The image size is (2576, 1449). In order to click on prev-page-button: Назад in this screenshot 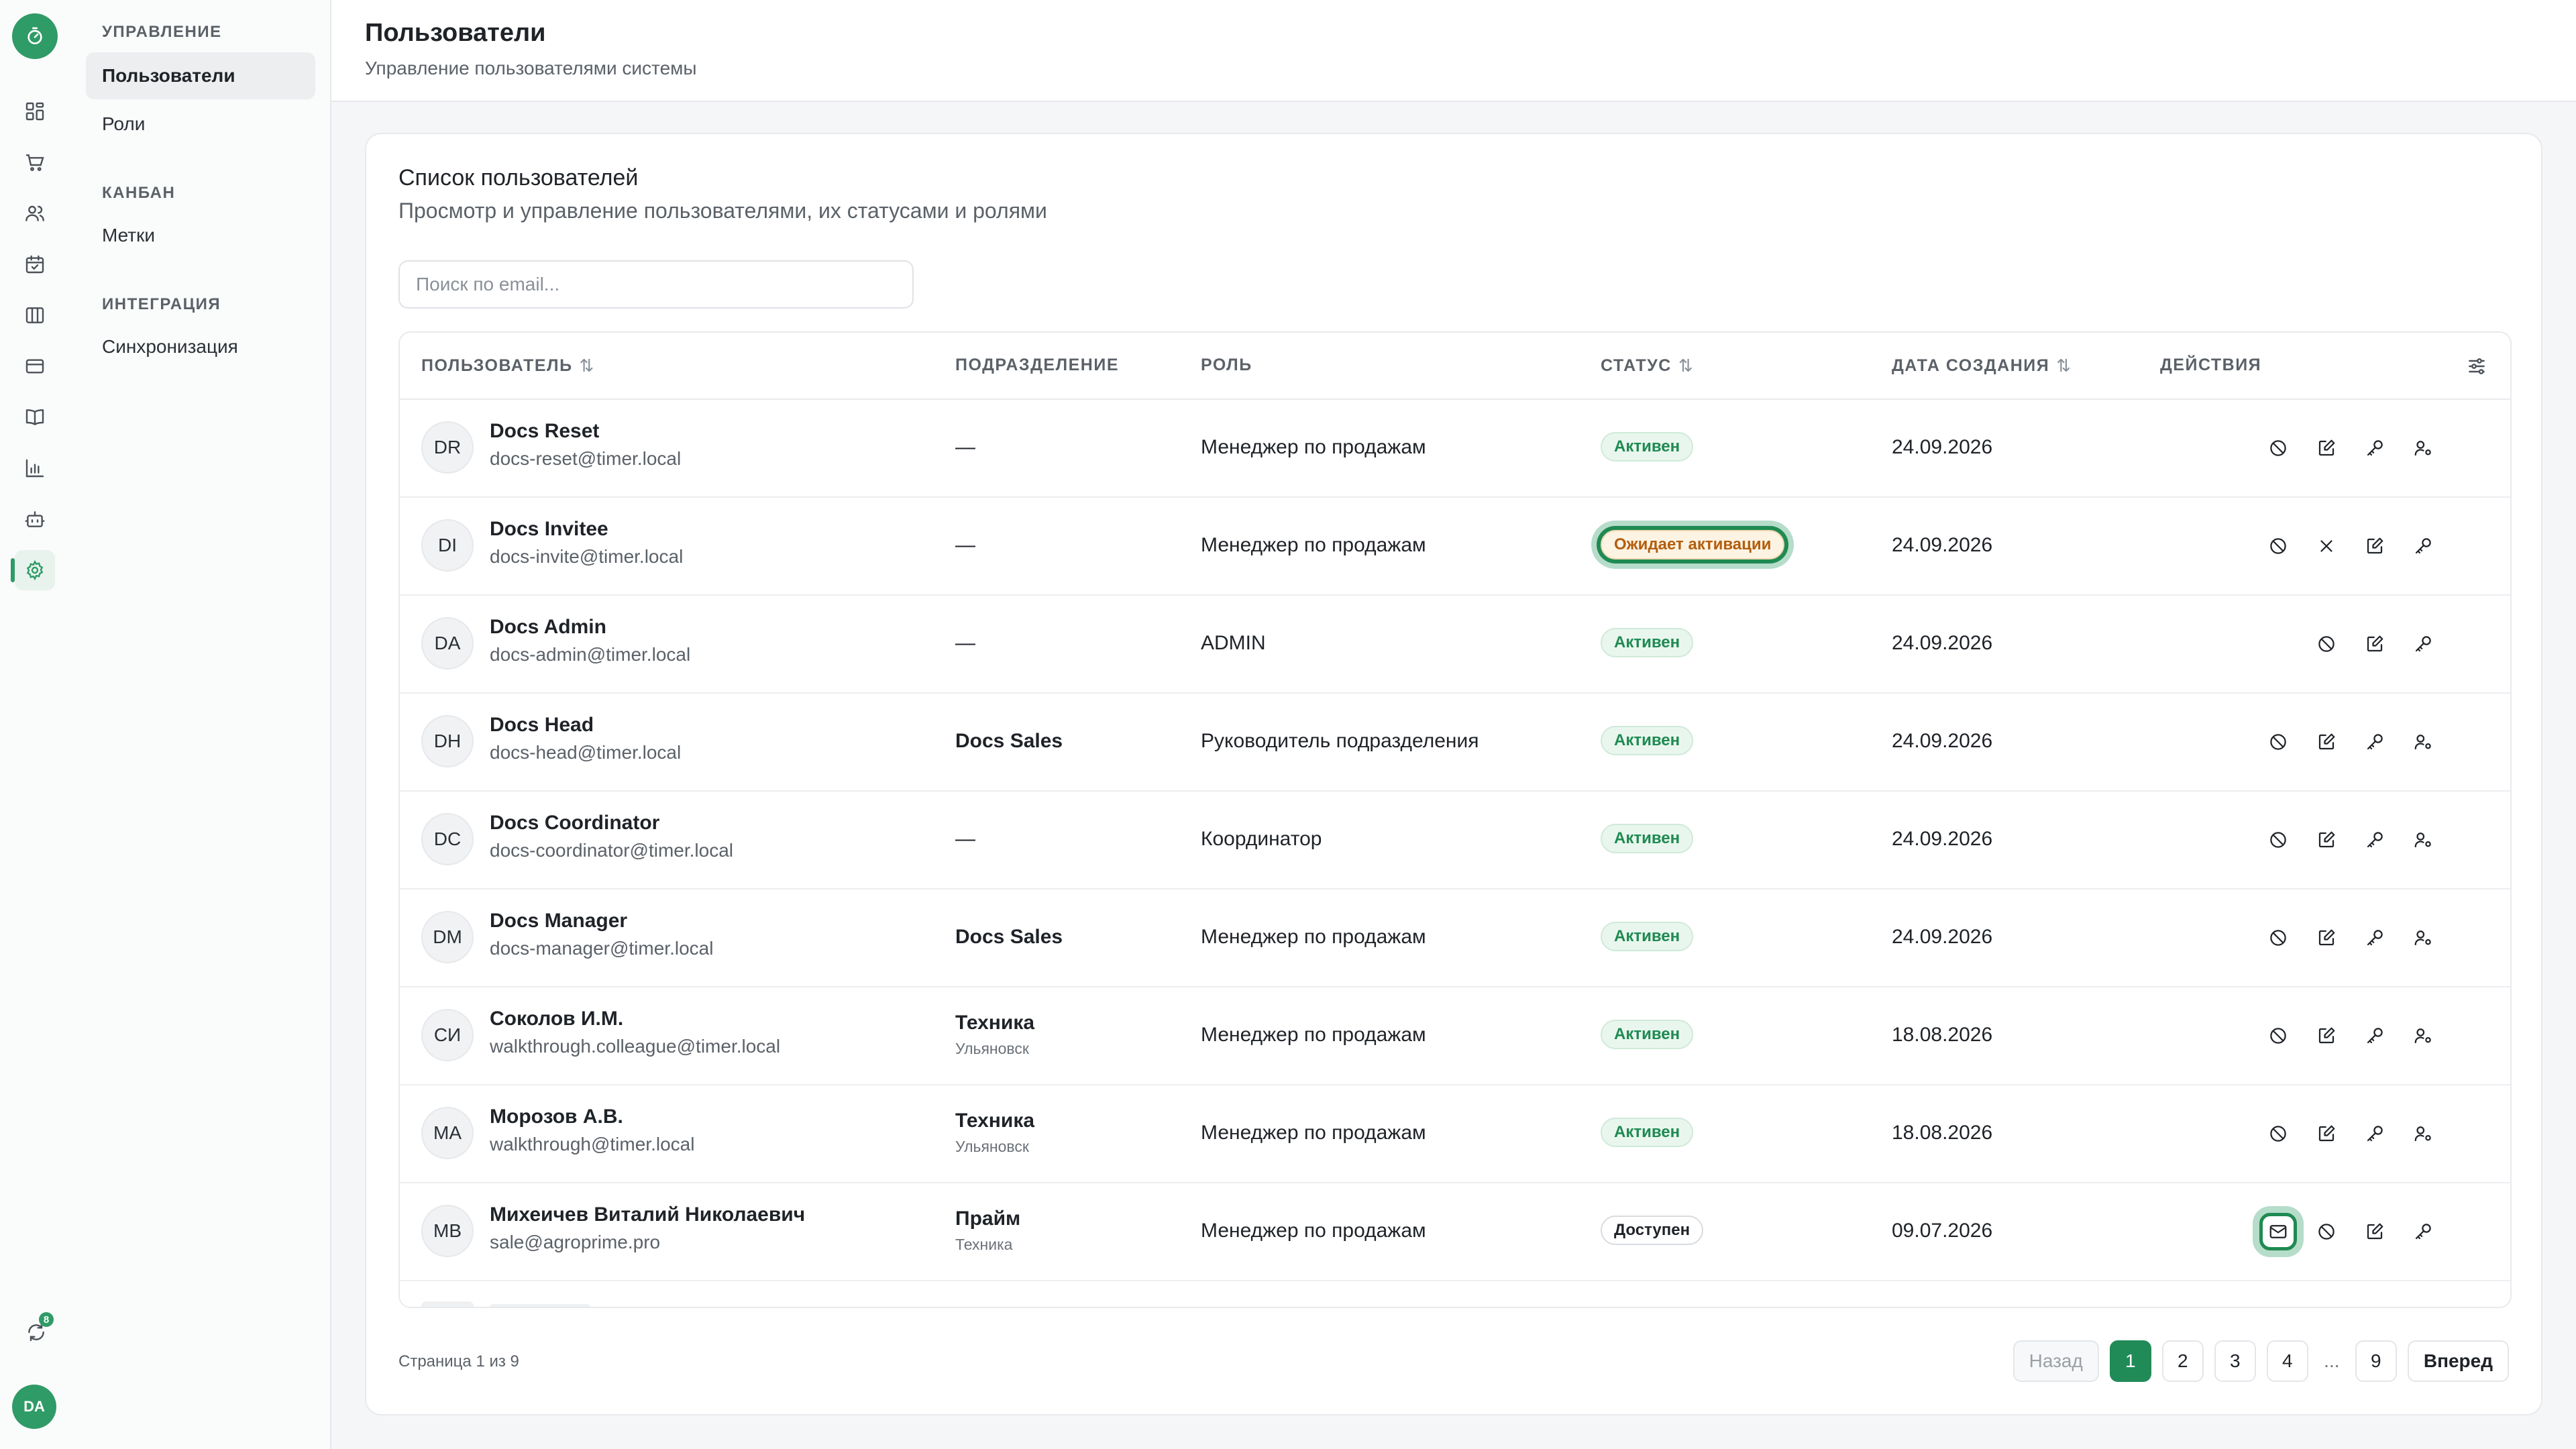, I will do `click(2055, 1361)`.